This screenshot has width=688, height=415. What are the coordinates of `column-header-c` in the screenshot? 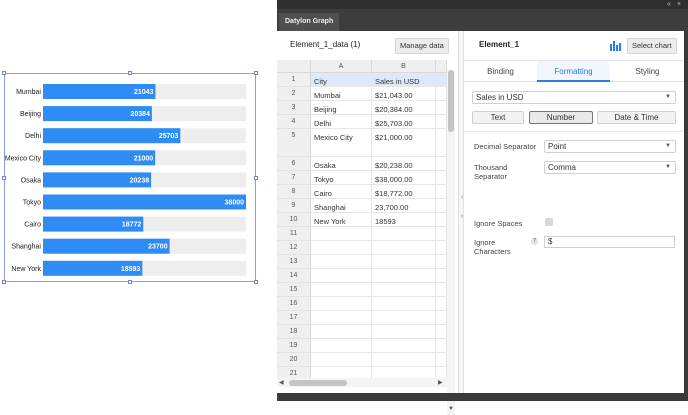 It's located at (441, 66).